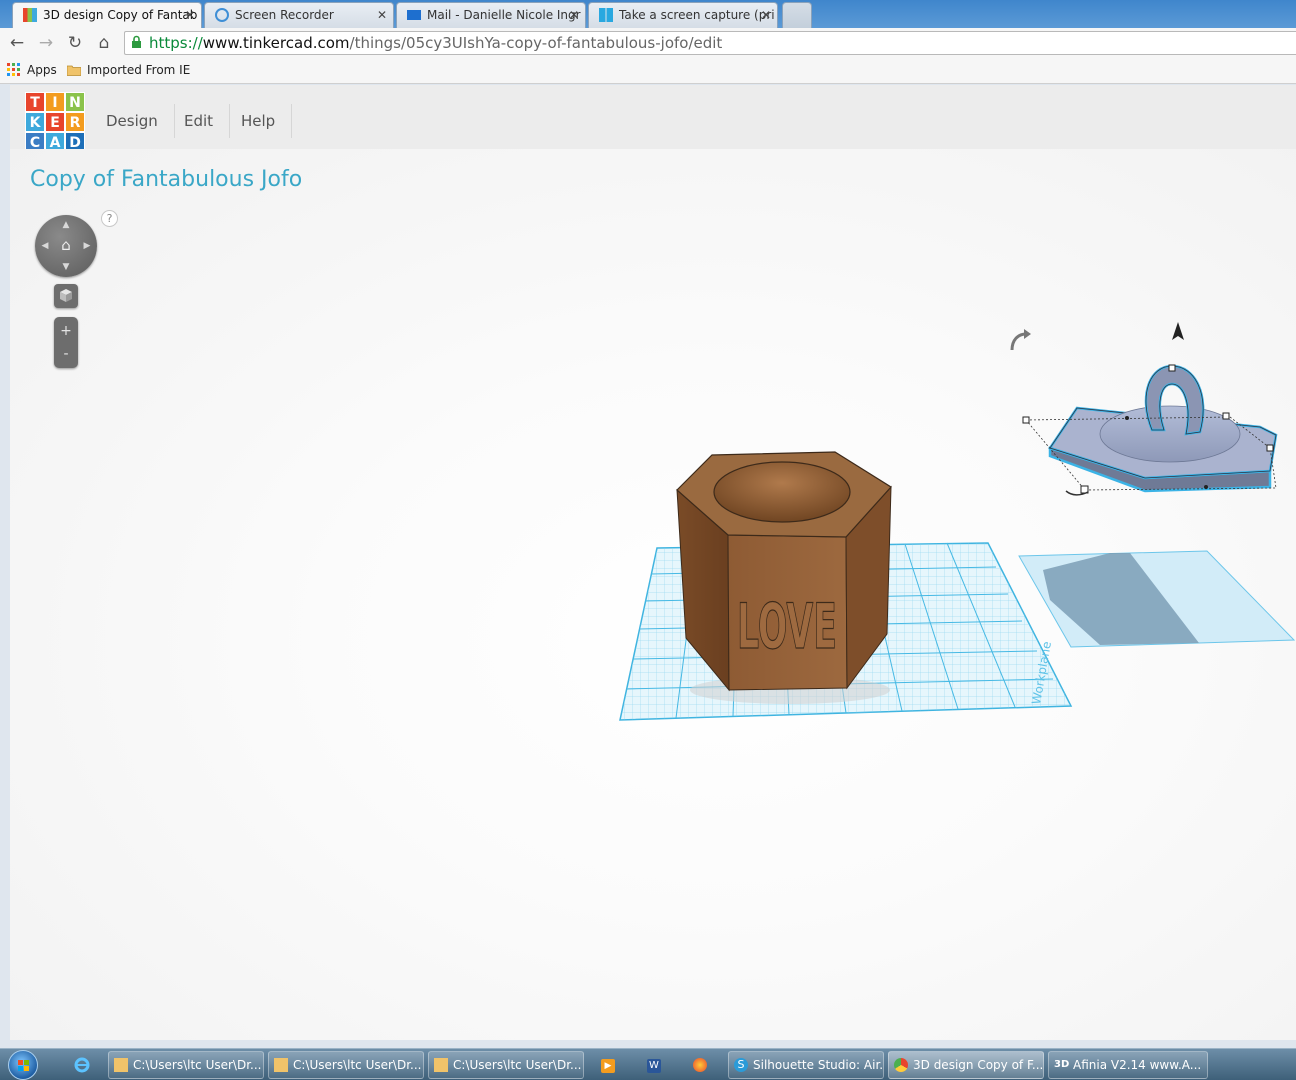  Describe the element at coordinates (66, 331) in the screenshot. I see `zoom-in-button: +` at that location.